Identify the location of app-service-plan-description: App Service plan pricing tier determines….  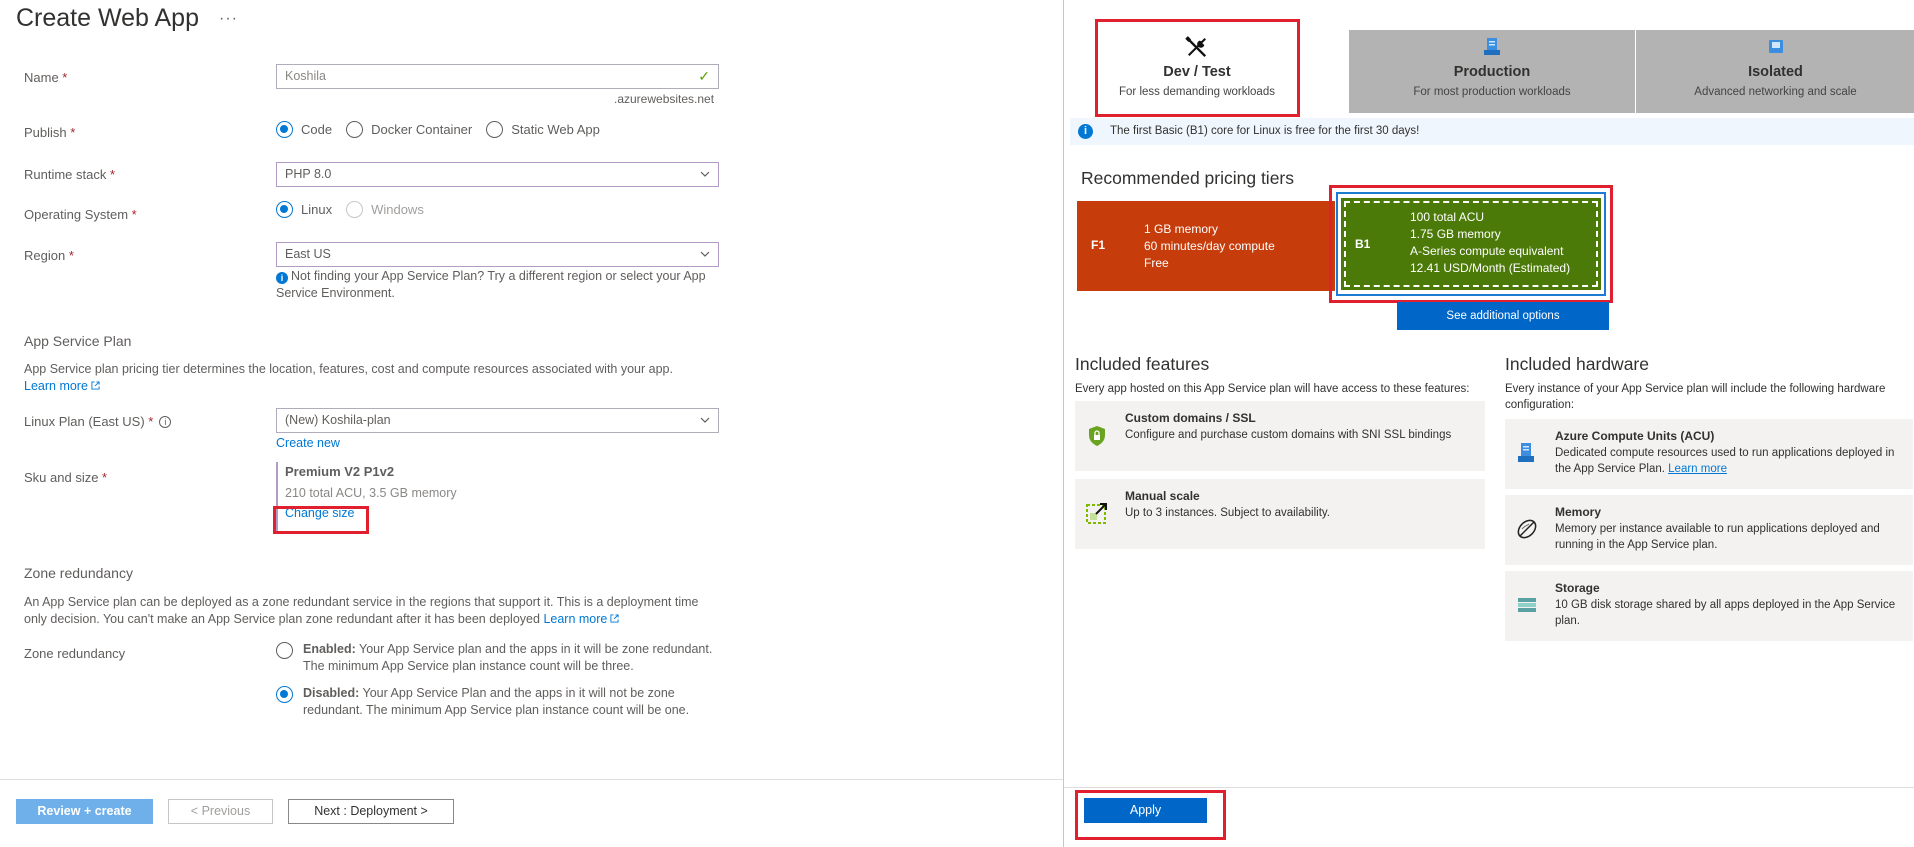
(348, 377).